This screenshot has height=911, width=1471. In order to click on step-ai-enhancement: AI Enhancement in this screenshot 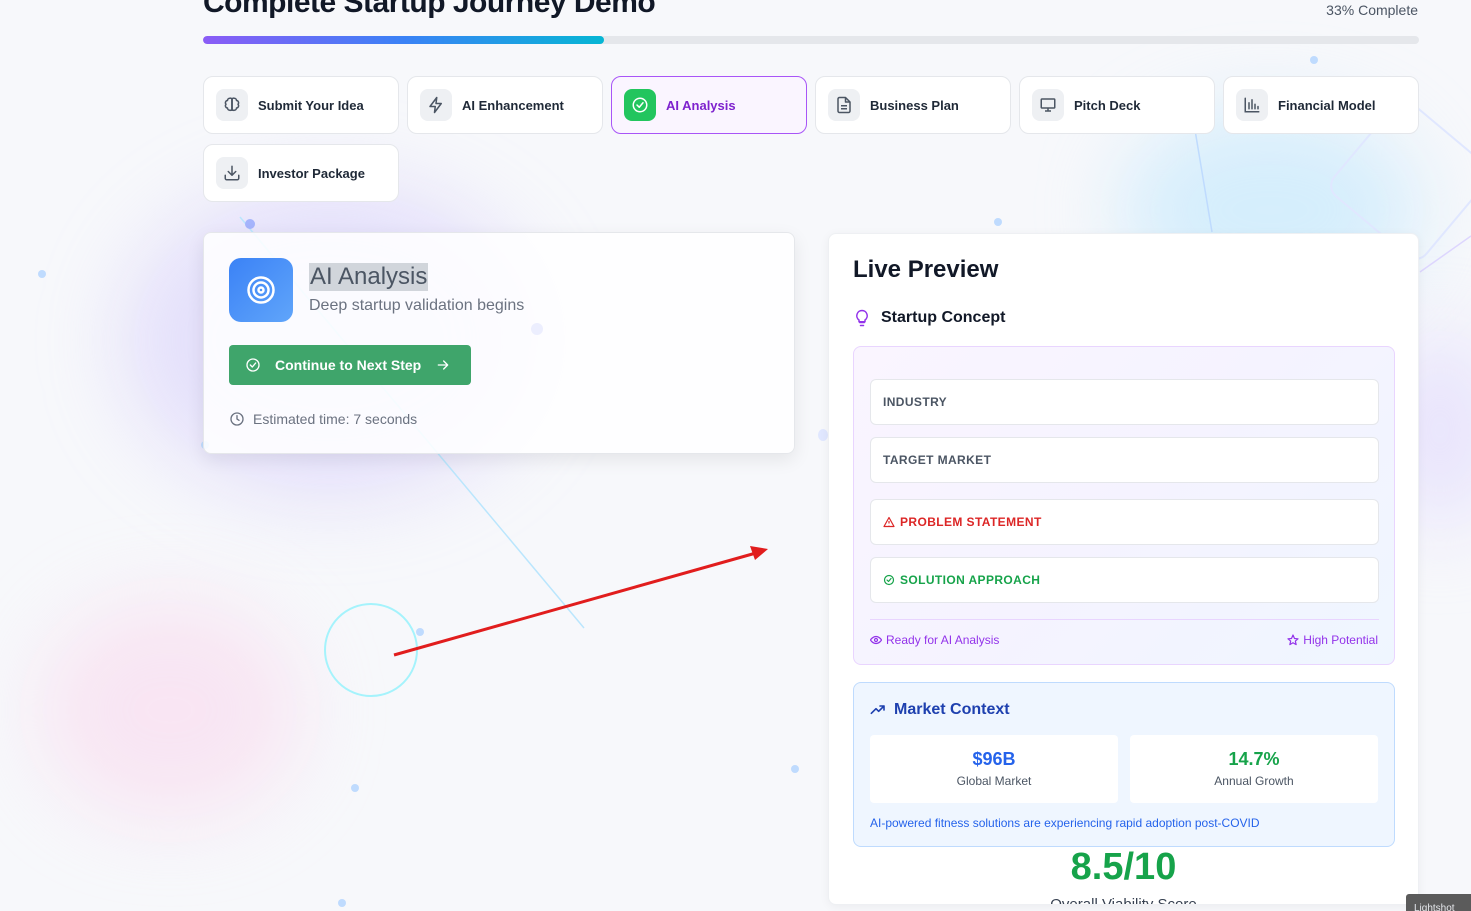, I will do `click(505, 105)`.